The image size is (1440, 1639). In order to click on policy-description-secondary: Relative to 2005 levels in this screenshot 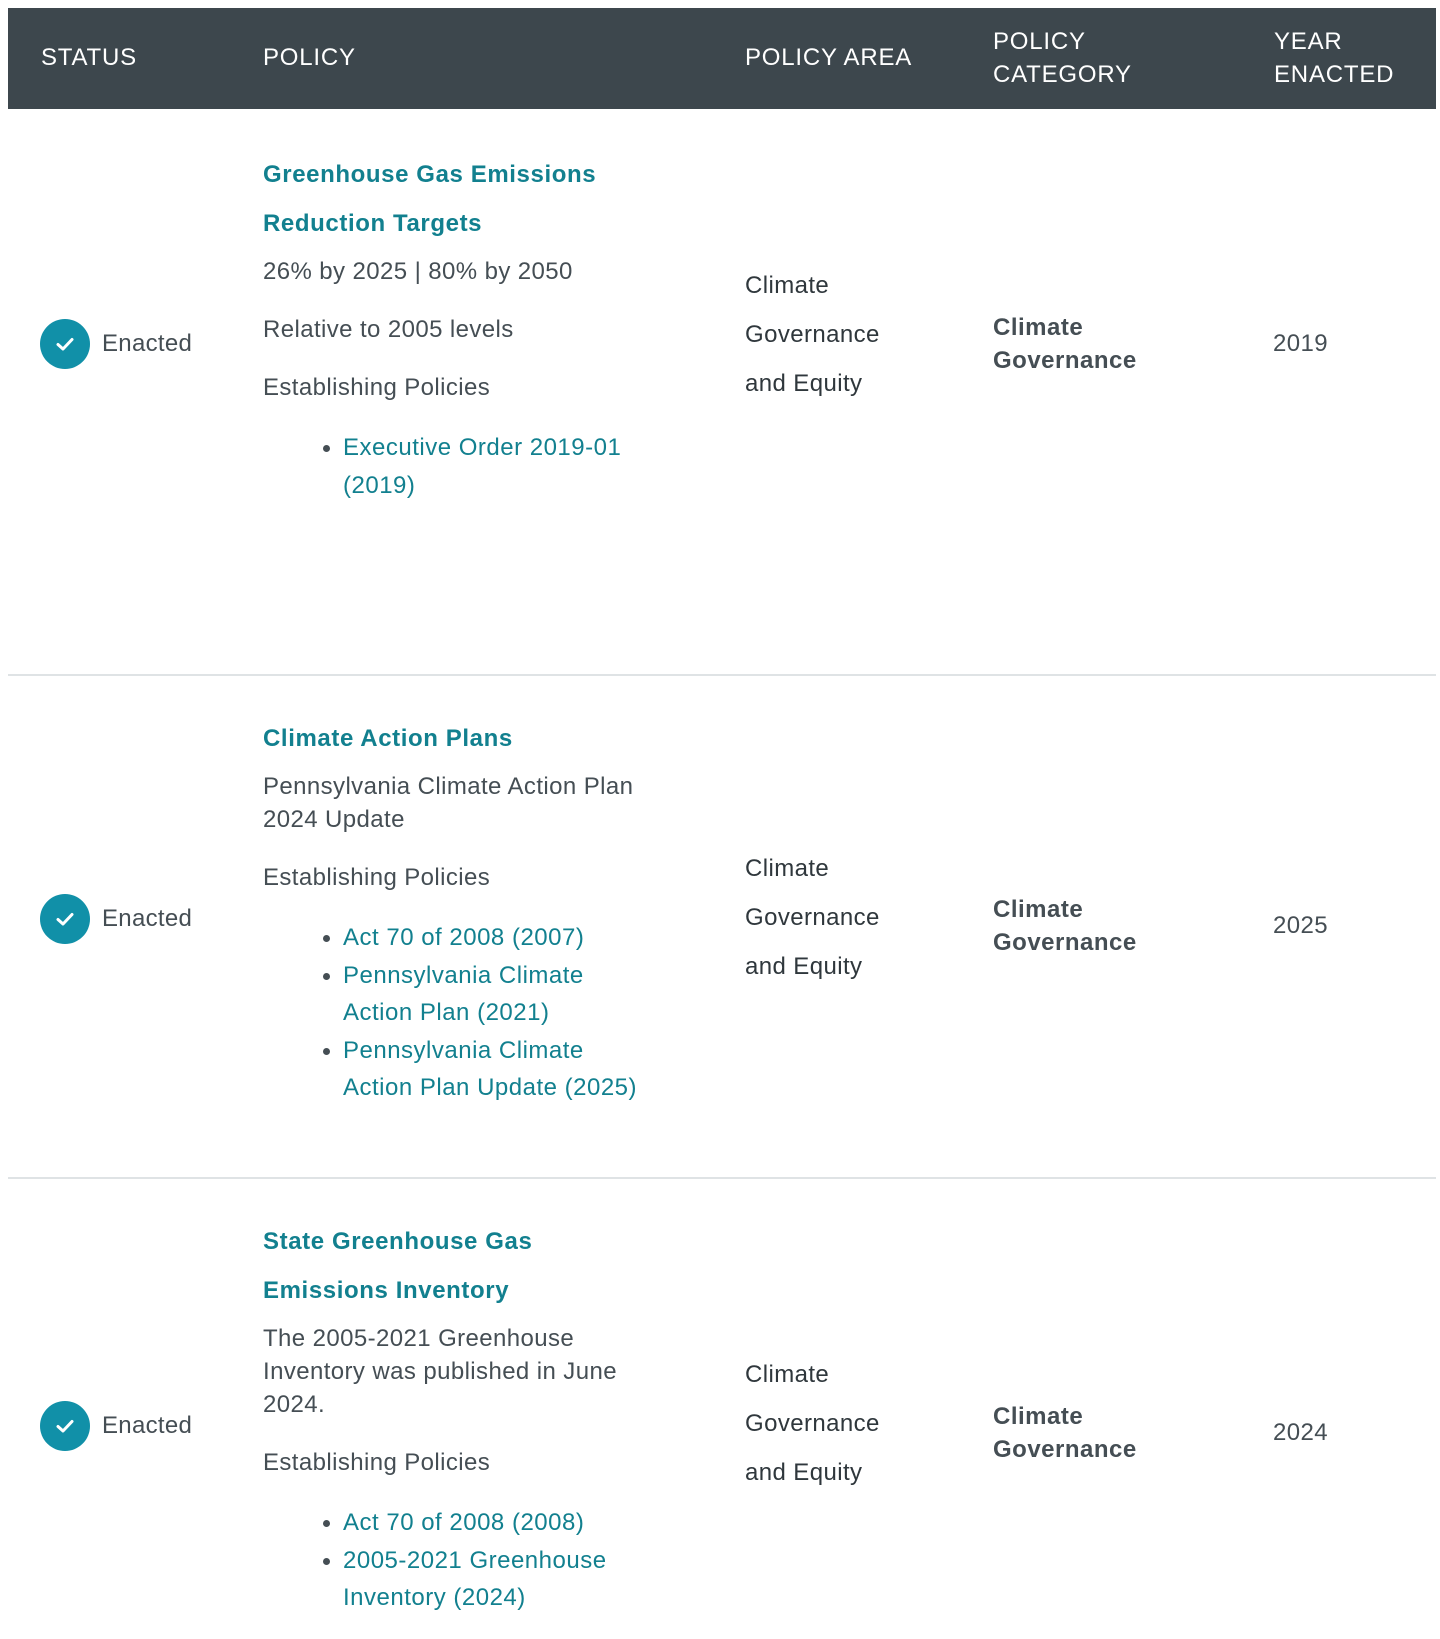, I will do `click(388, 329)`.